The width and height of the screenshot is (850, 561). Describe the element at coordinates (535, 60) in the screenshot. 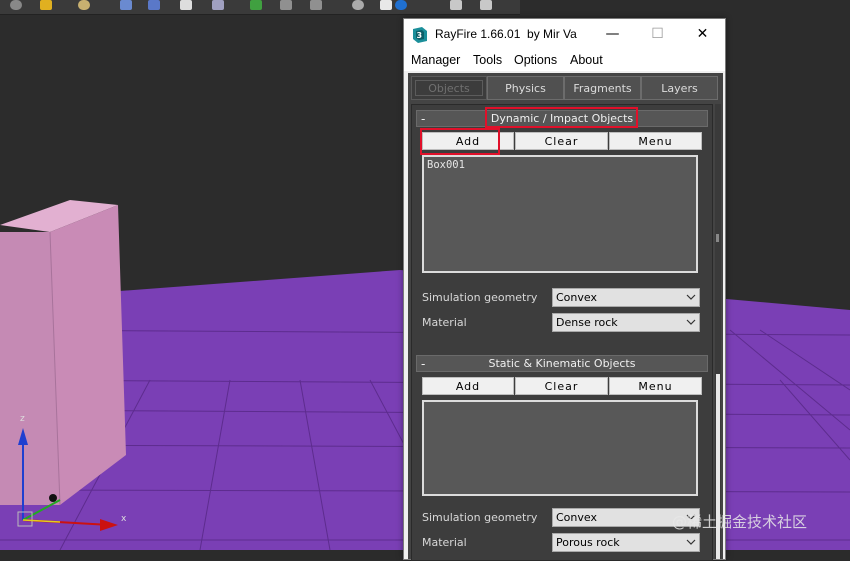

I see `menu-options: Options` at that location.